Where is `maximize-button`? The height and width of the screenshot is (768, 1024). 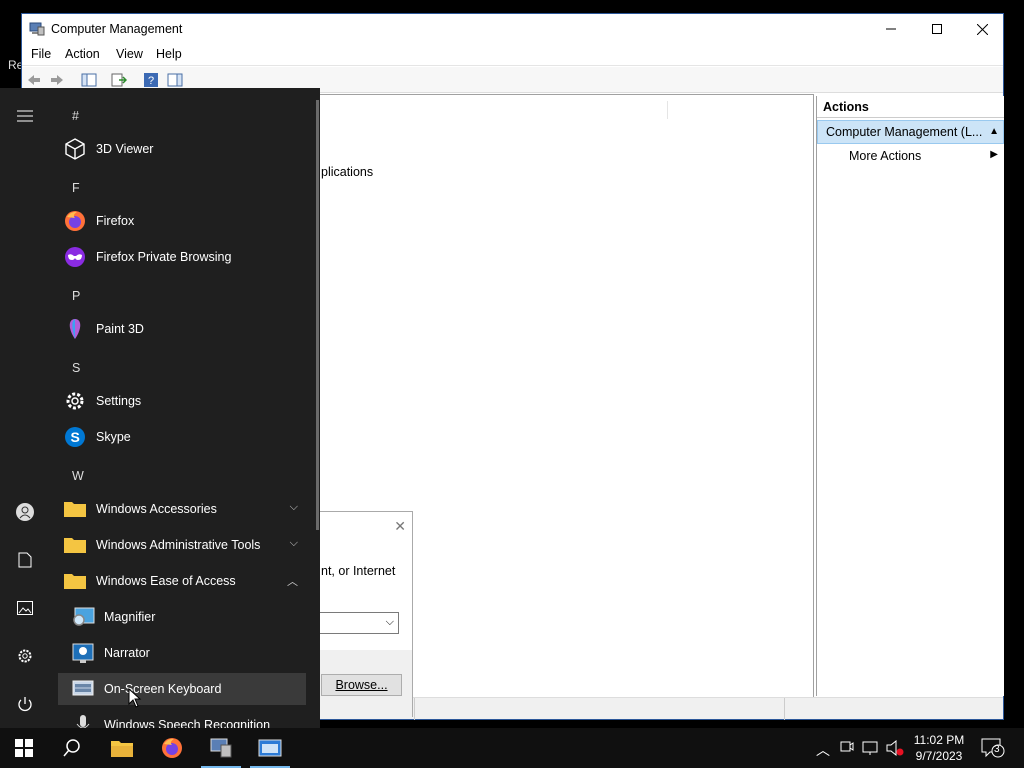 maximize-button is located at coordinates (937, 29).